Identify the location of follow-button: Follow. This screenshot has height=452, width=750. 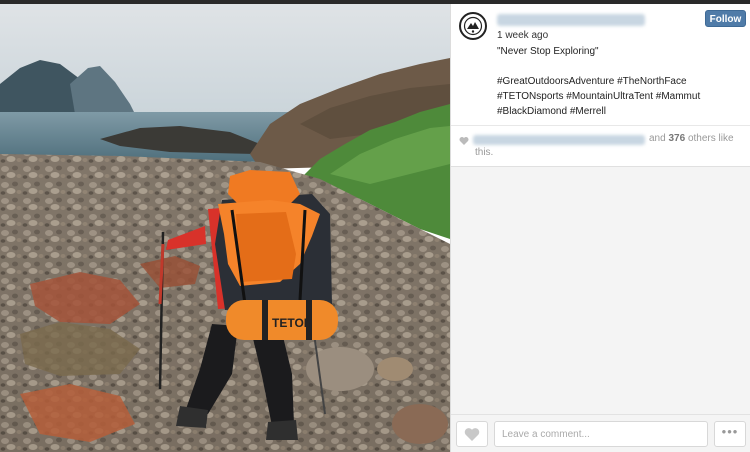
(725, 18).